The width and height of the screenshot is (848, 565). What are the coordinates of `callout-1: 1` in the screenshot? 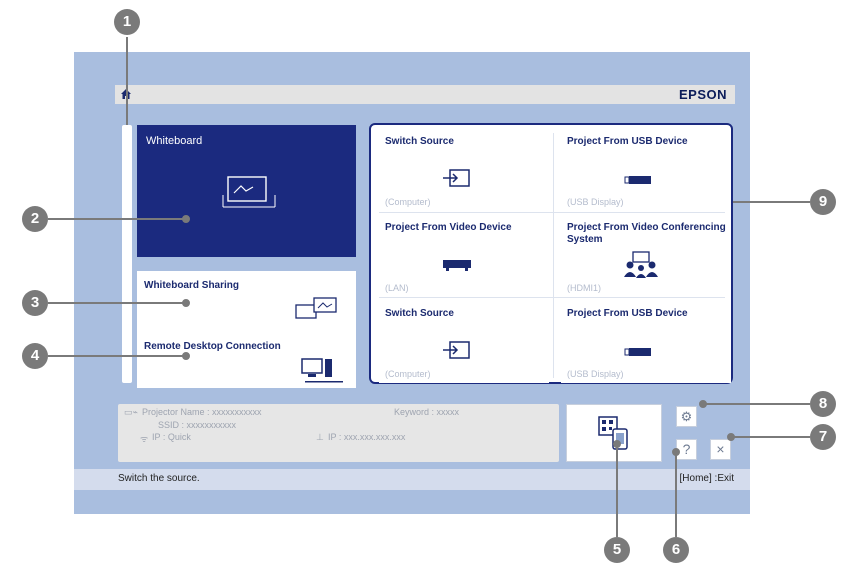 It's located at (127, 22).